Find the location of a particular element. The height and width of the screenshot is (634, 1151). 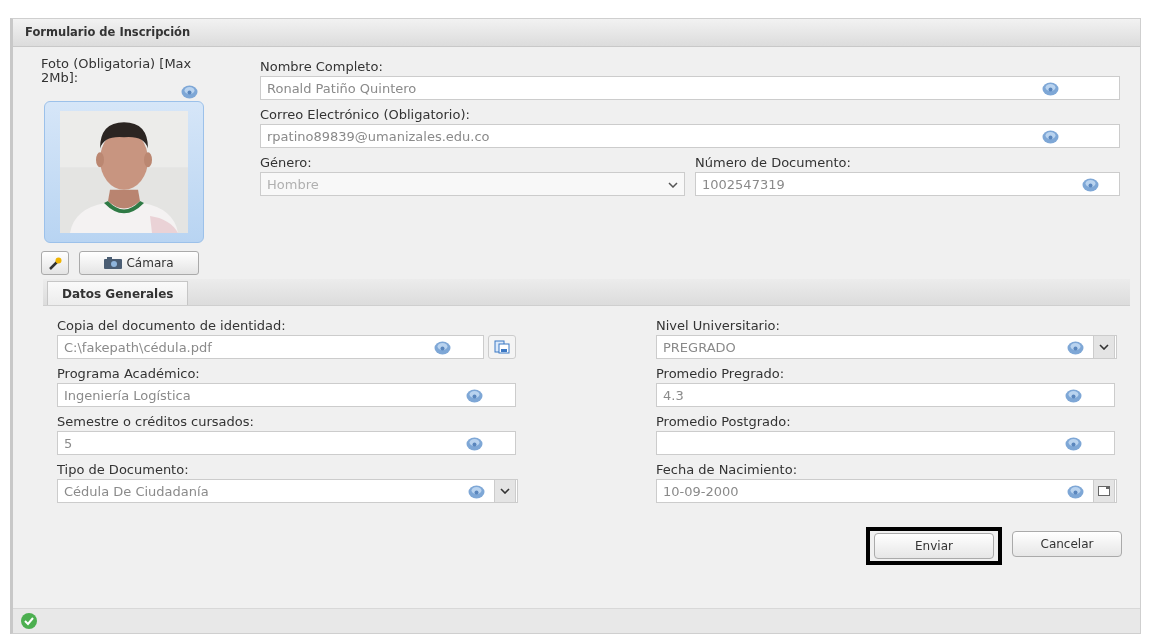

dropdown-field: Cédula De Ciudadanía is located at coordinates (287, 491).